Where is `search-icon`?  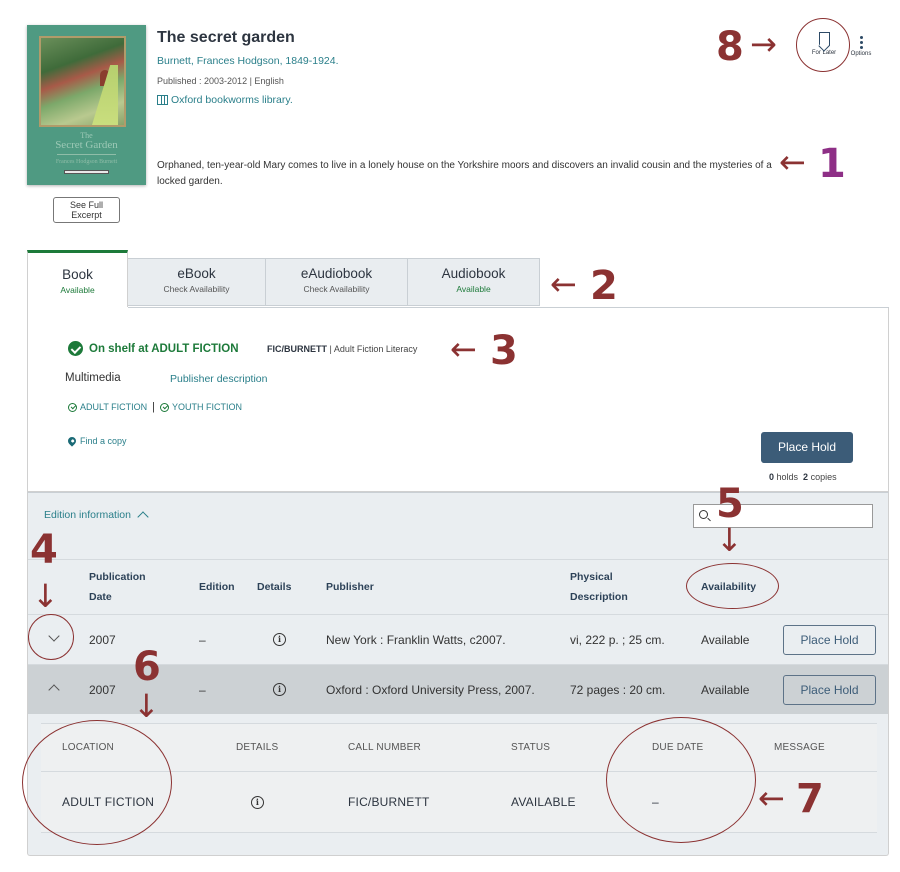 search-icon is located at coordinates (703, 514).